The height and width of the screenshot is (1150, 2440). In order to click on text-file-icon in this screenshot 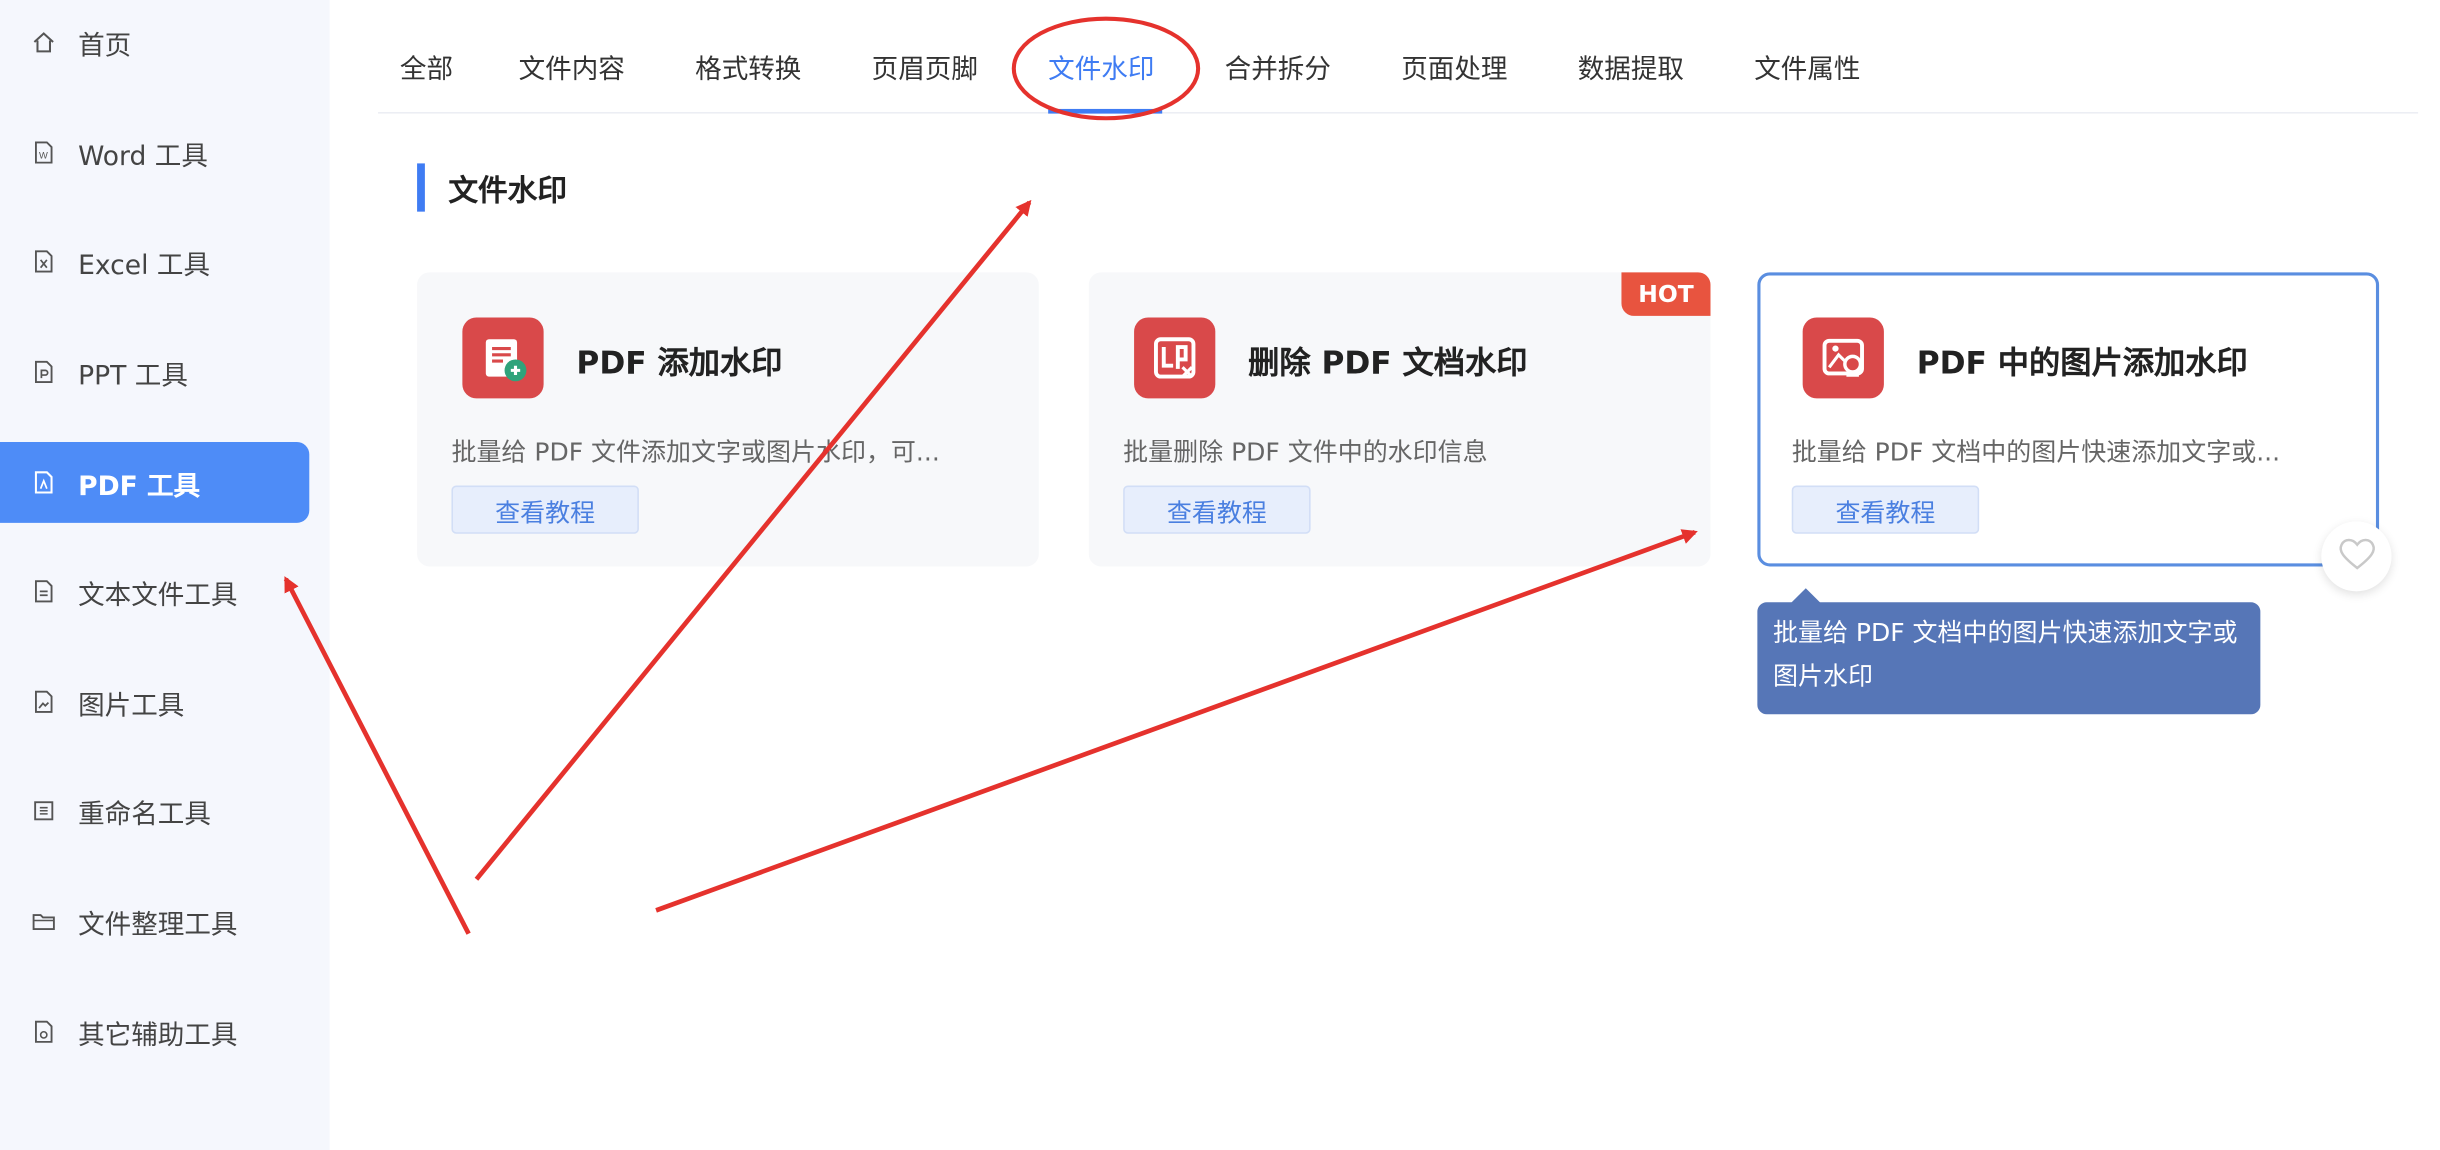, I will do `click(43, 591)`.